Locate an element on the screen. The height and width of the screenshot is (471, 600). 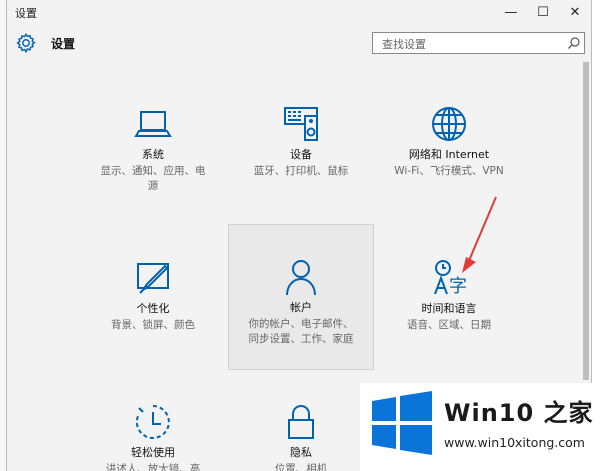
tile-description: 你的帐户、电子邮件、 同步设置、工作、家庭 is located at coordinates (301, 331).